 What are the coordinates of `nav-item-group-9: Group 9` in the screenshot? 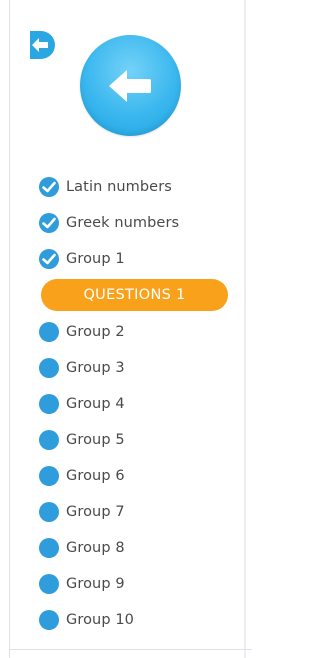 It's located at (139, 584).